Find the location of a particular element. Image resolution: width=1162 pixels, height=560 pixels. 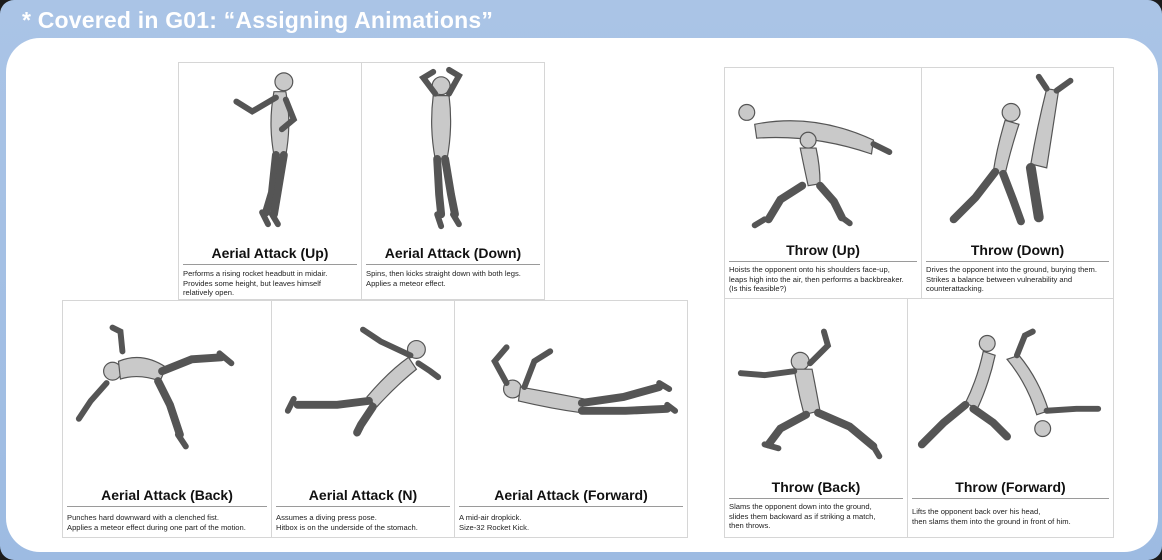

card-title: Aerial Attack (Forward) is located at coordinates (571, 497).